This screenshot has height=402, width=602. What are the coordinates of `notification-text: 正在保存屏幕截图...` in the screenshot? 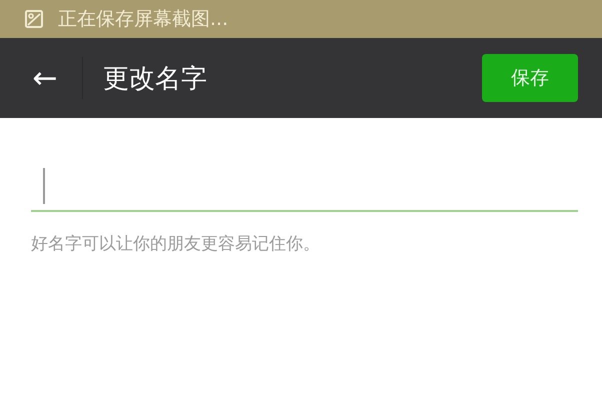 It's located at (143, 19).